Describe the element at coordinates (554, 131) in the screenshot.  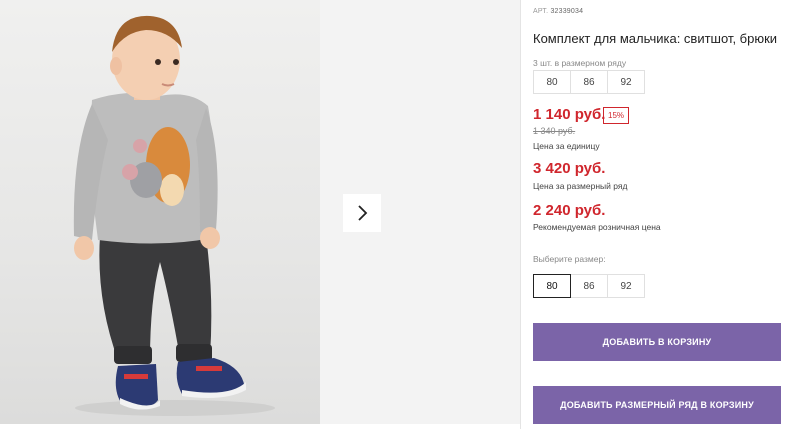
I see `old-price: 1 340 руб.` at that location.